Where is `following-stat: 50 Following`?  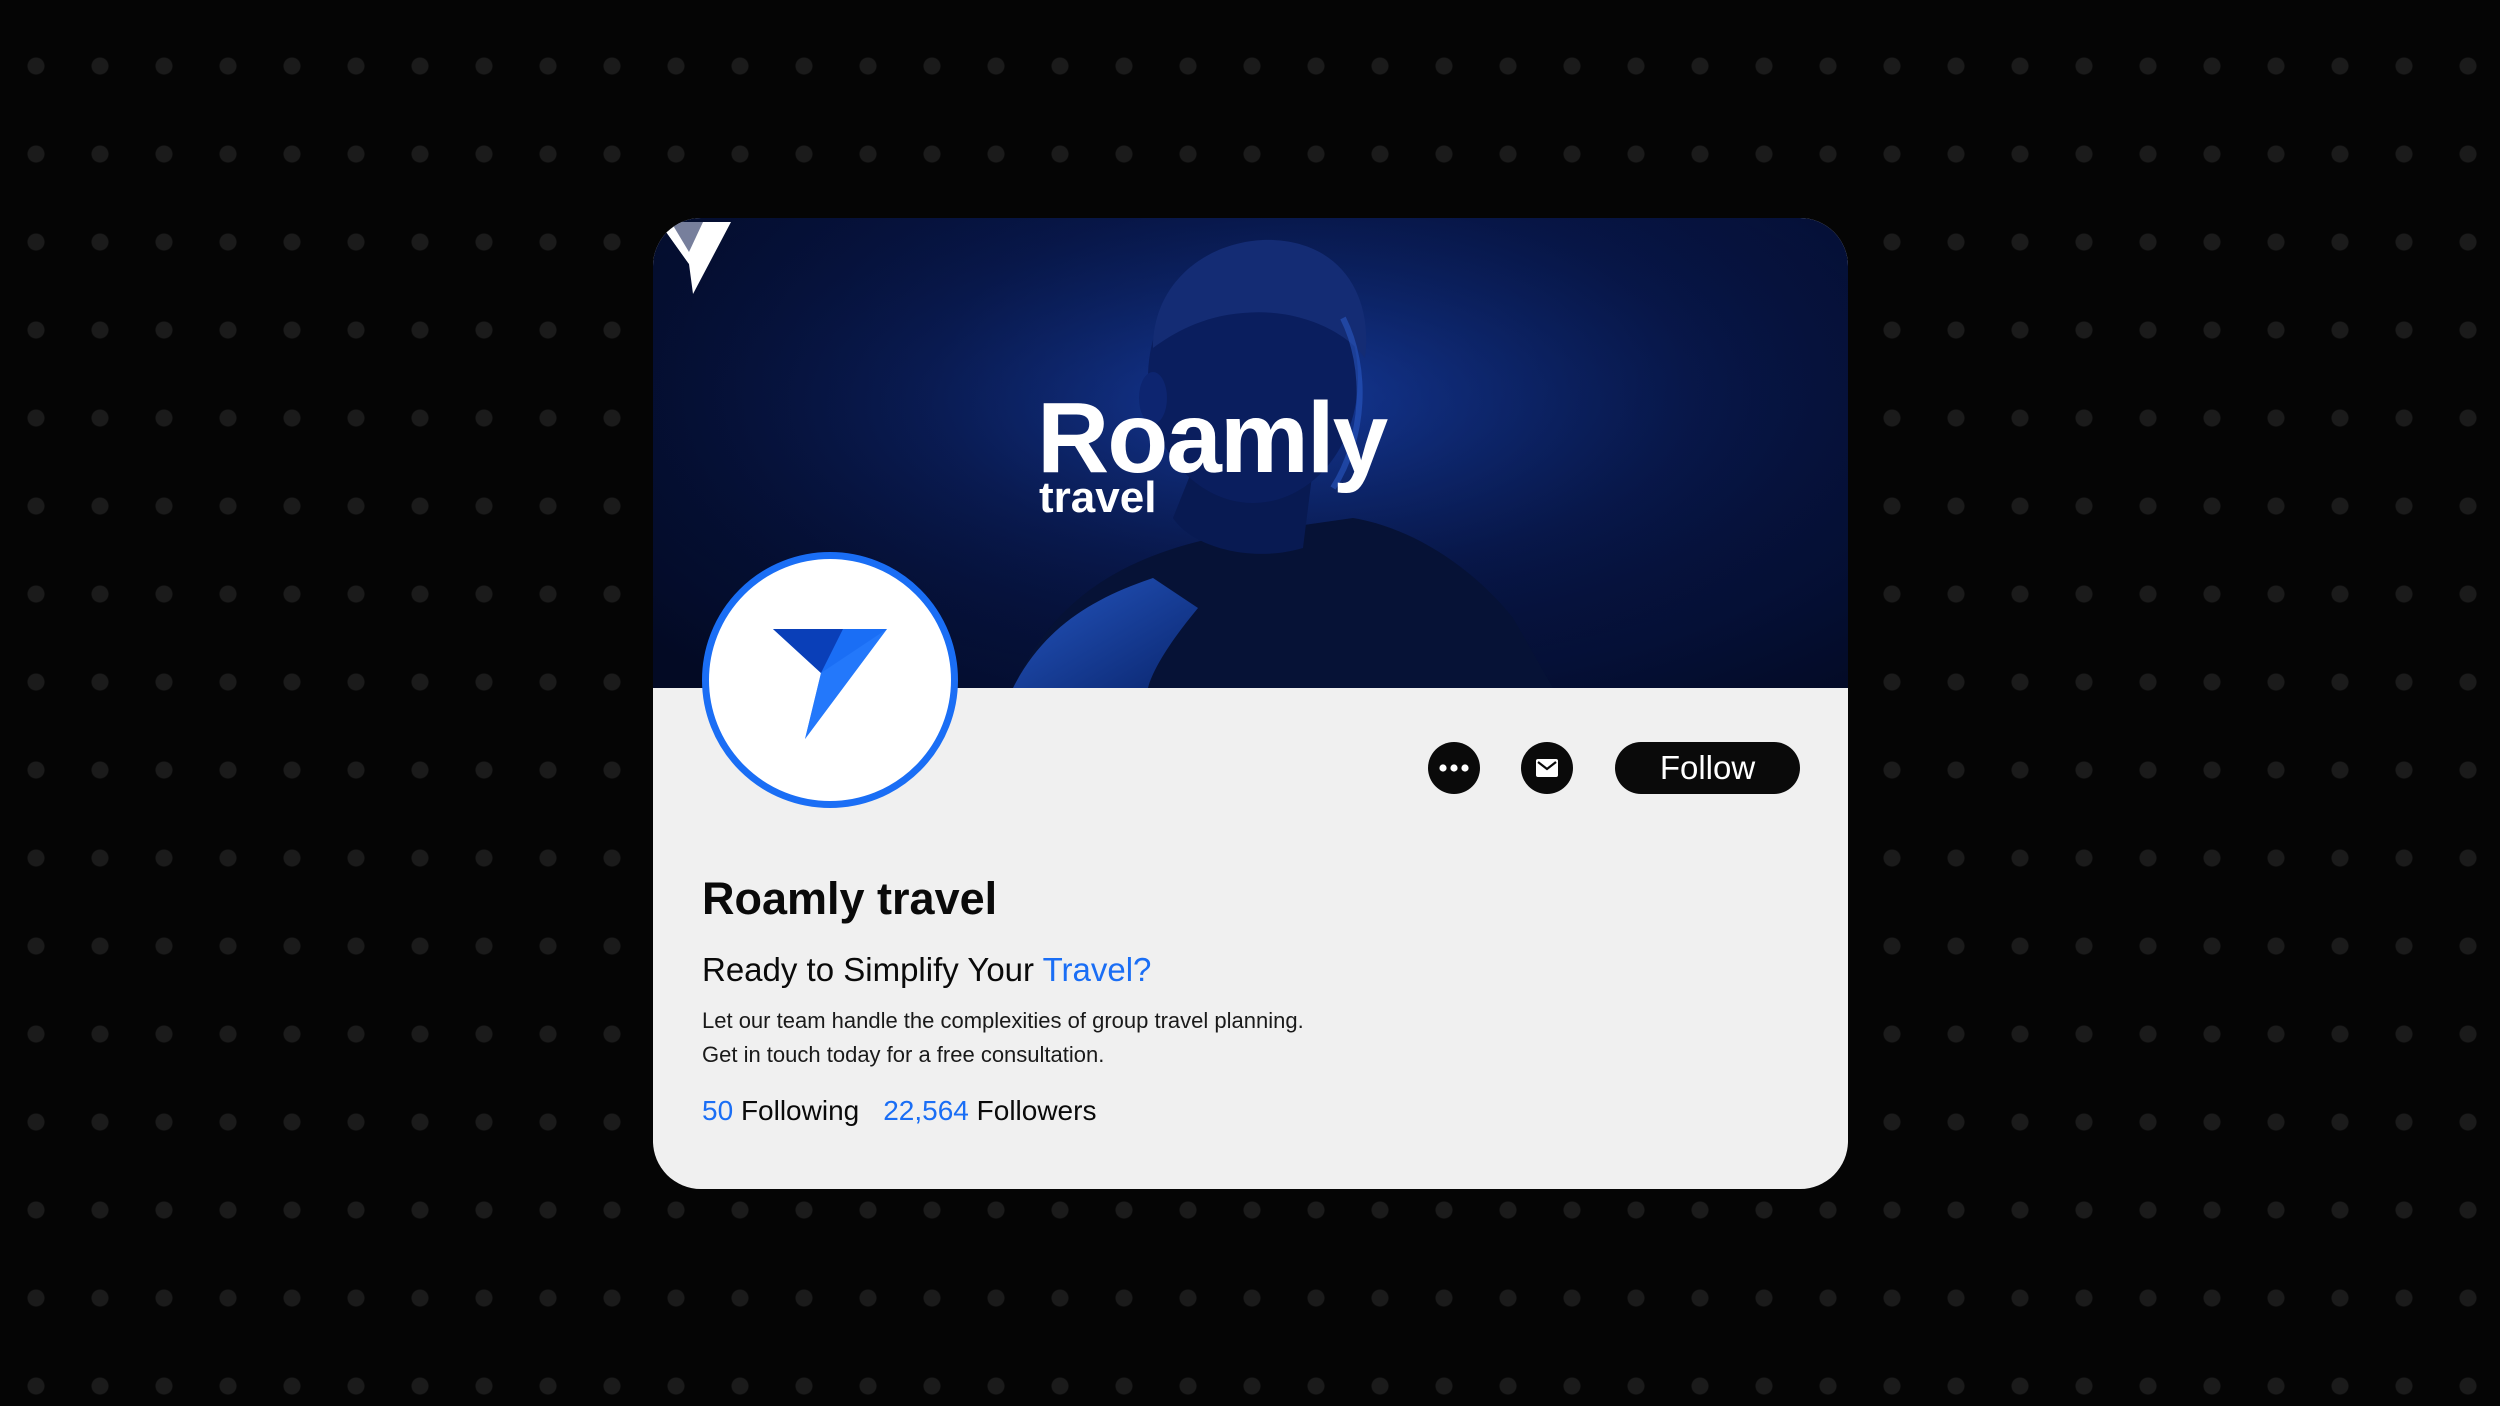
following-stat: 50 Following is located at coordinates (780, 1110).